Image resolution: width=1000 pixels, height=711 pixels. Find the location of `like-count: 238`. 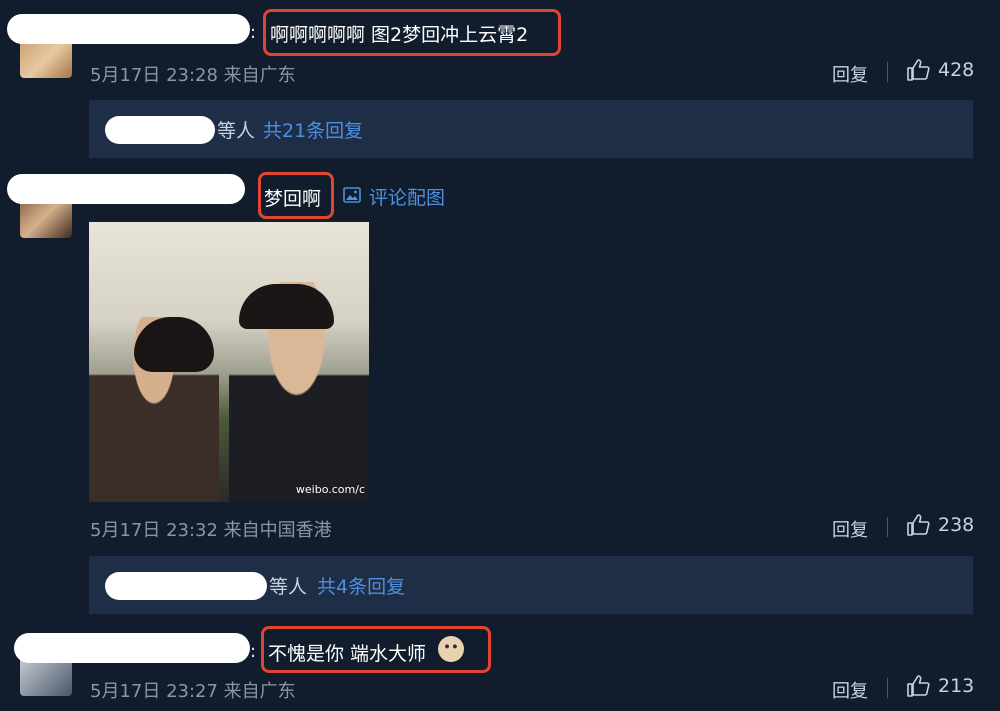

like-count: 238 is located at coordinates (956, 525).